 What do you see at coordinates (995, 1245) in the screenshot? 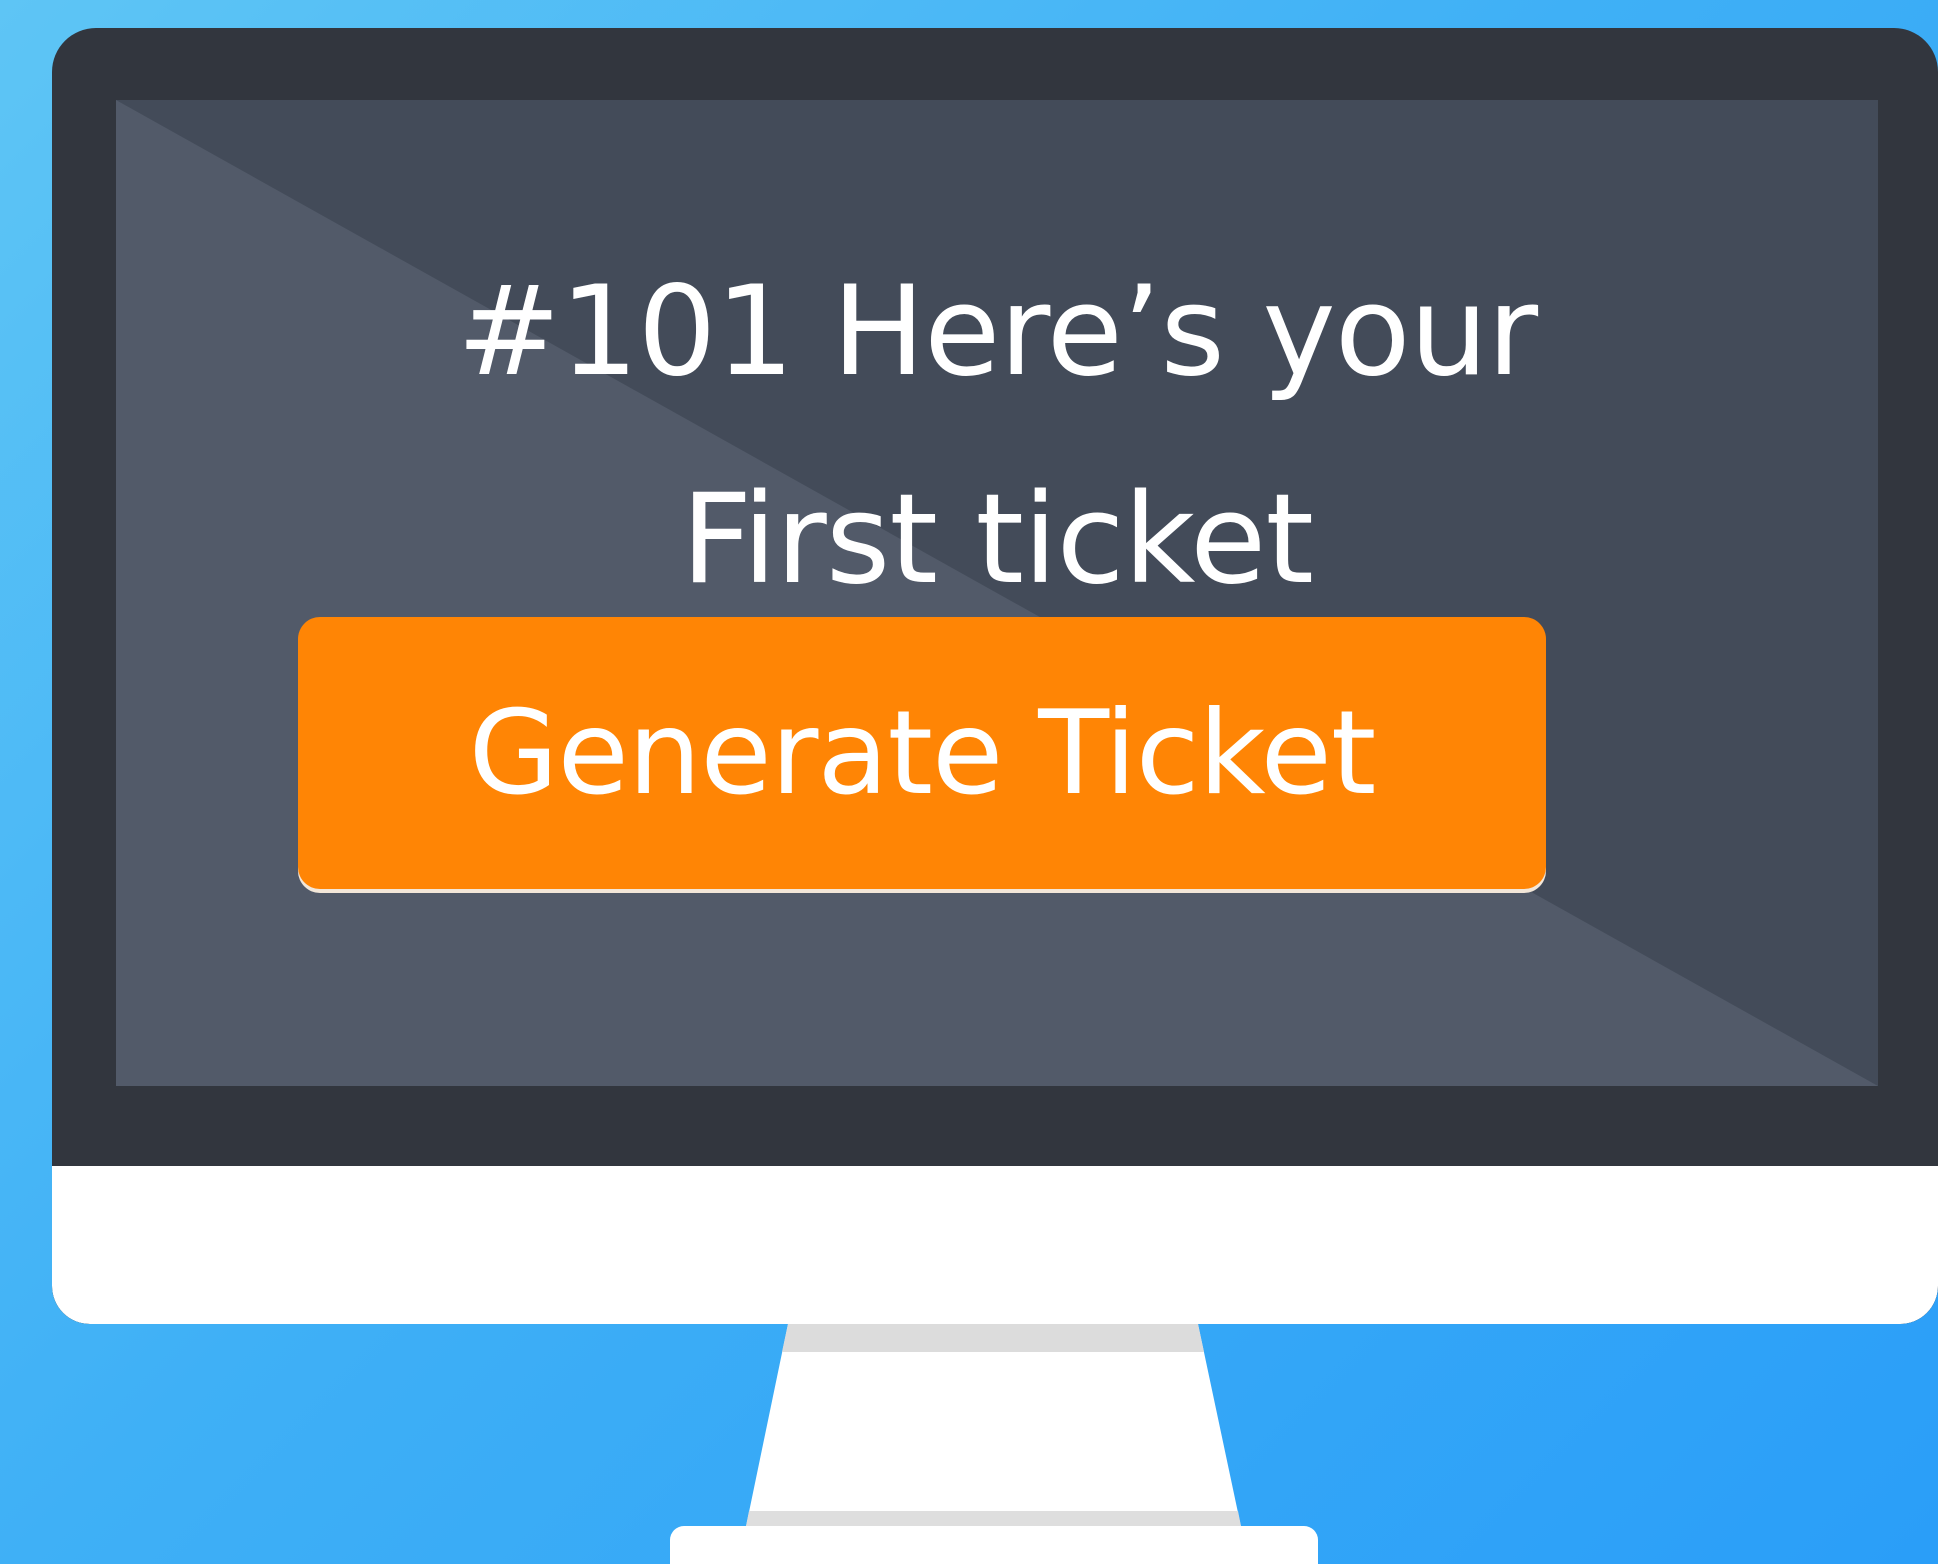
I see `monitor-chin` at bounding box center [995, 1245].